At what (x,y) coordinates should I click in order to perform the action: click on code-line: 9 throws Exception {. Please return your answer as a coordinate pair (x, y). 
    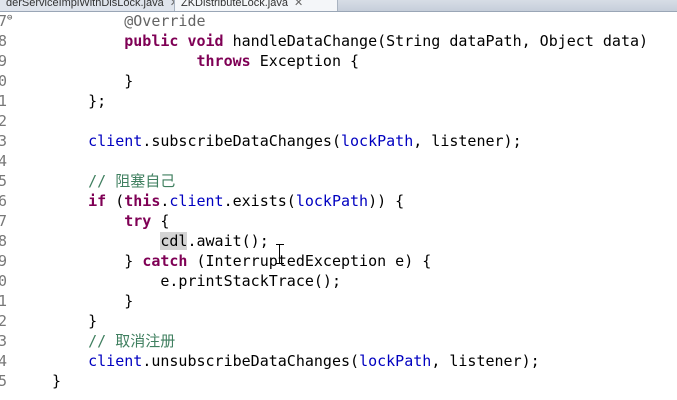
    Looking at the image, I should click on (338, 61).